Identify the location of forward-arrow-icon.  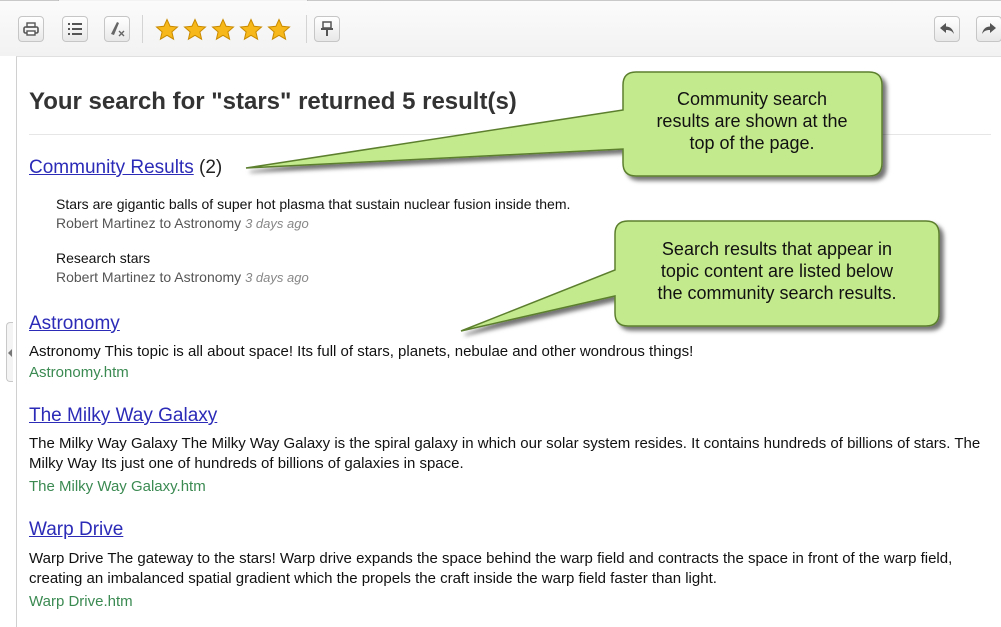
(989, 28).